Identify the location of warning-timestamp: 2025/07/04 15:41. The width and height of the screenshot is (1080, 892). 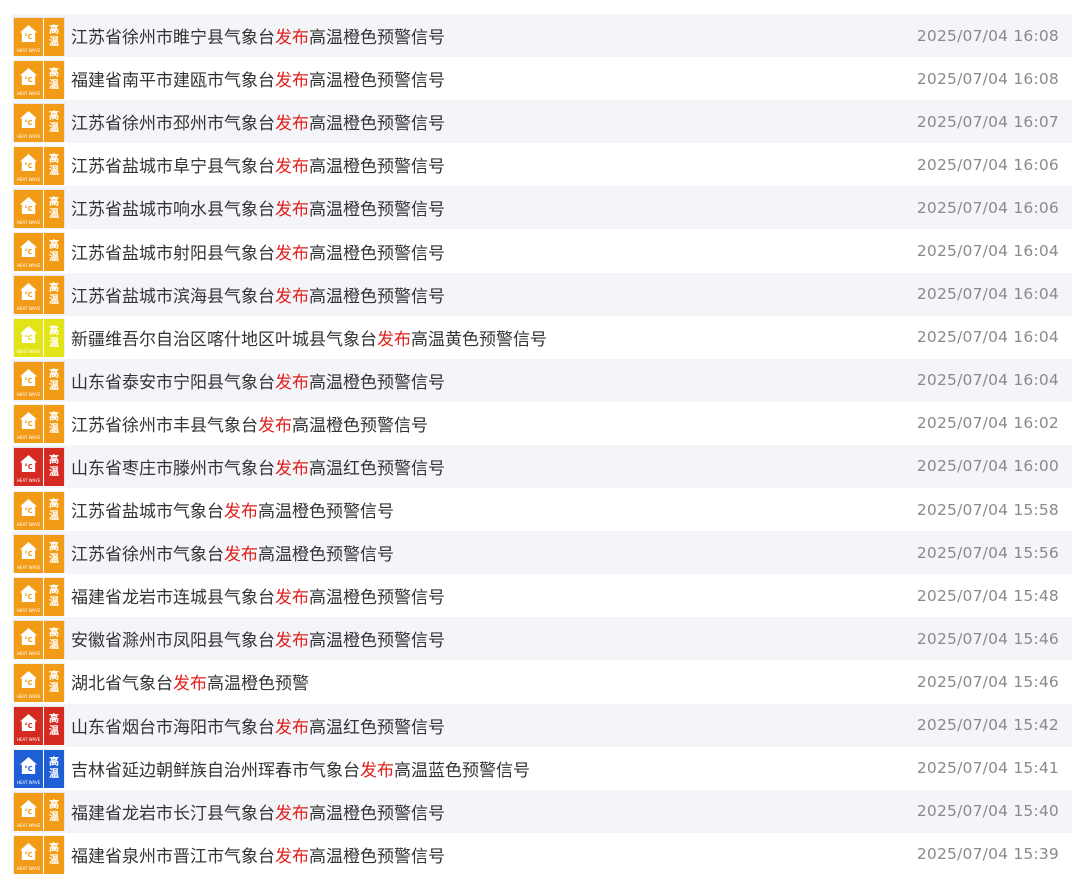
(987, 768).